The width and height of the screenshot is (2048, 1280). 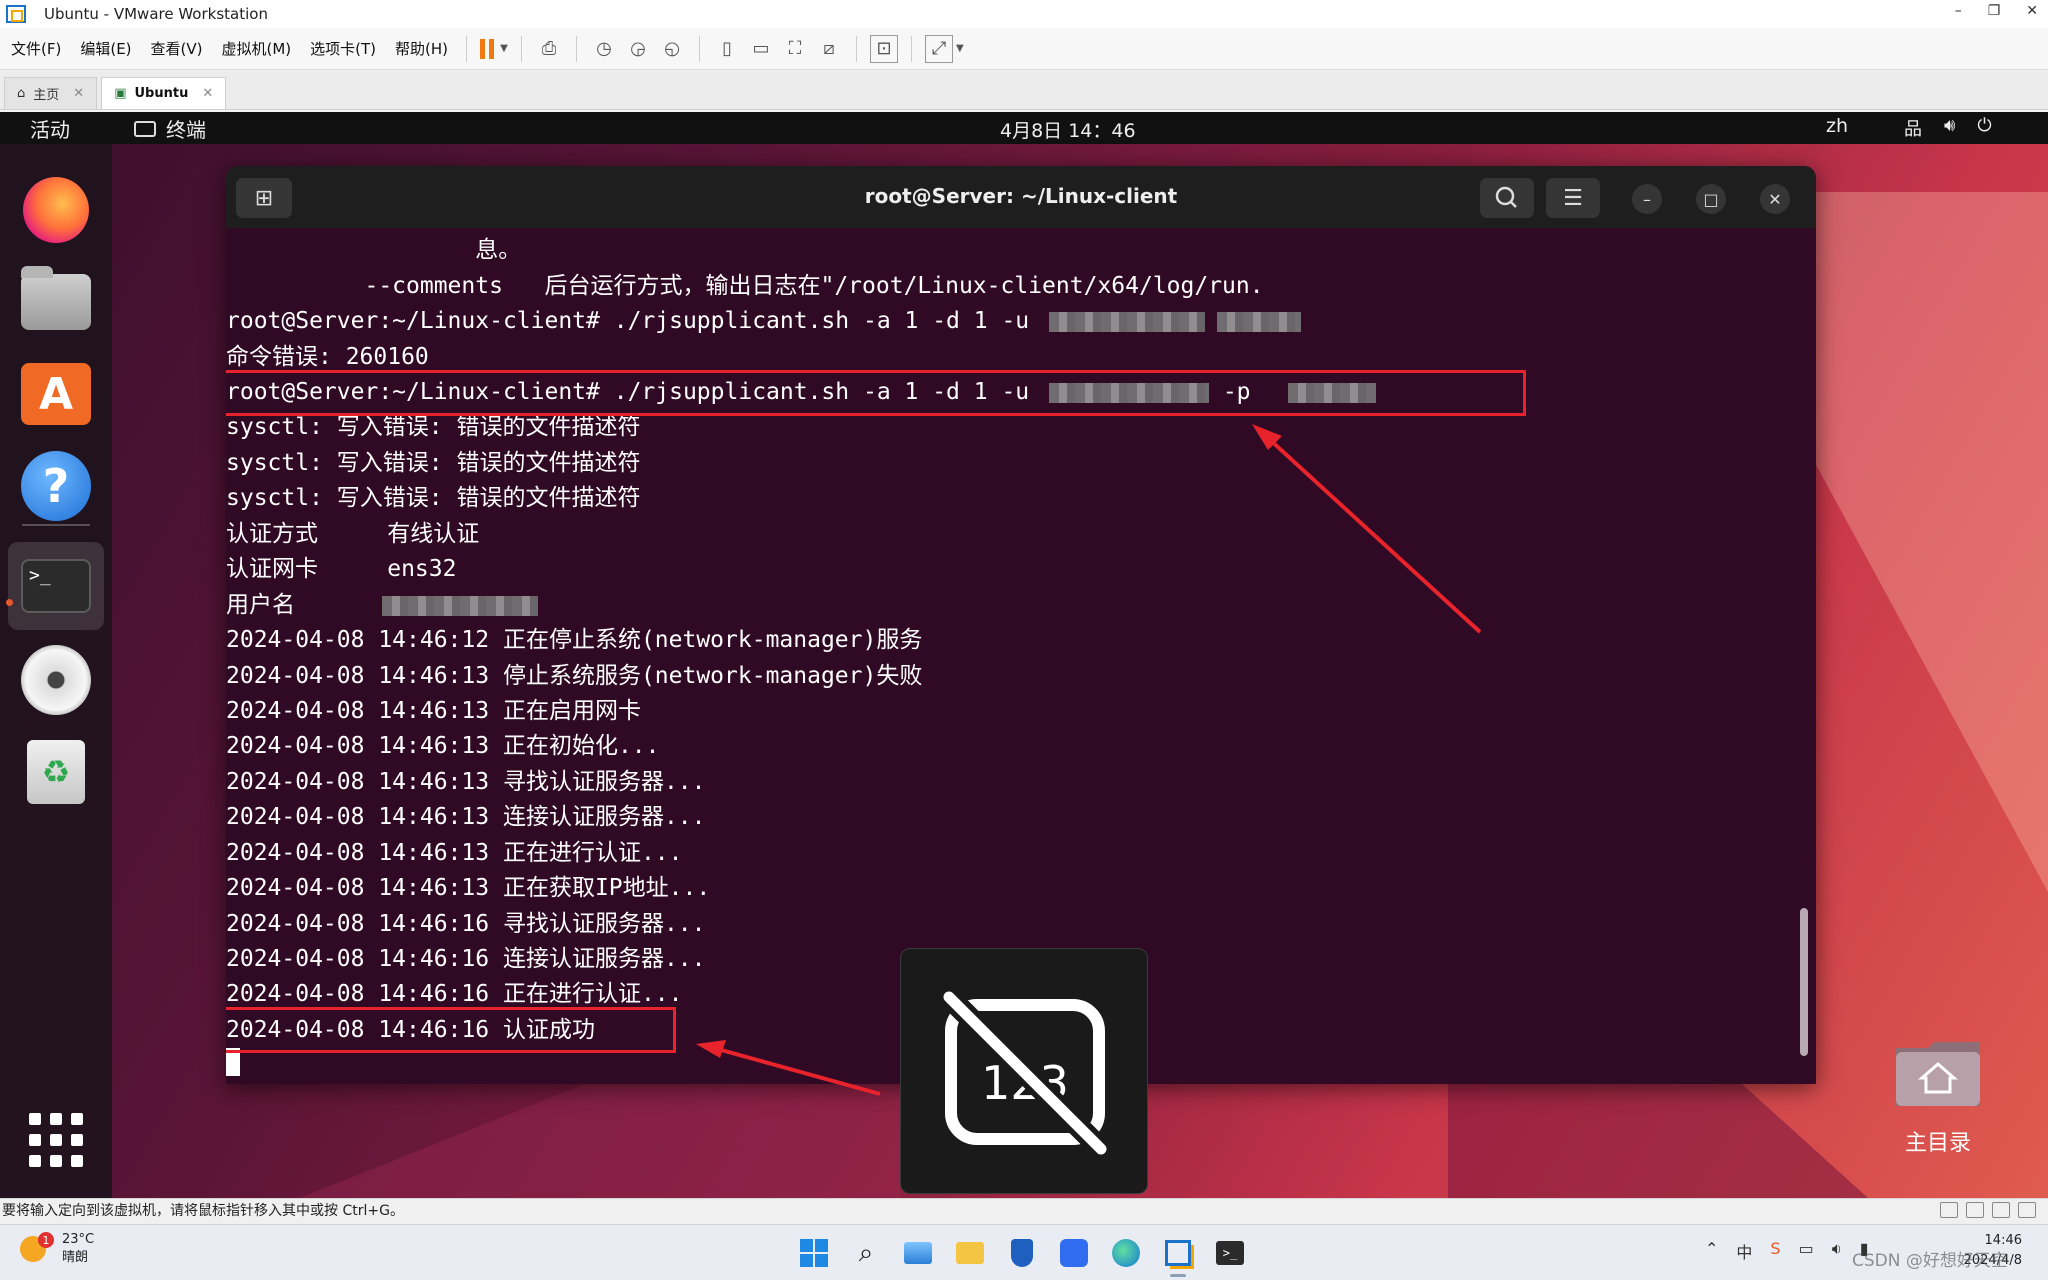 I want to click on terminal-close-button: ✕, so click(x=1775, y=199).